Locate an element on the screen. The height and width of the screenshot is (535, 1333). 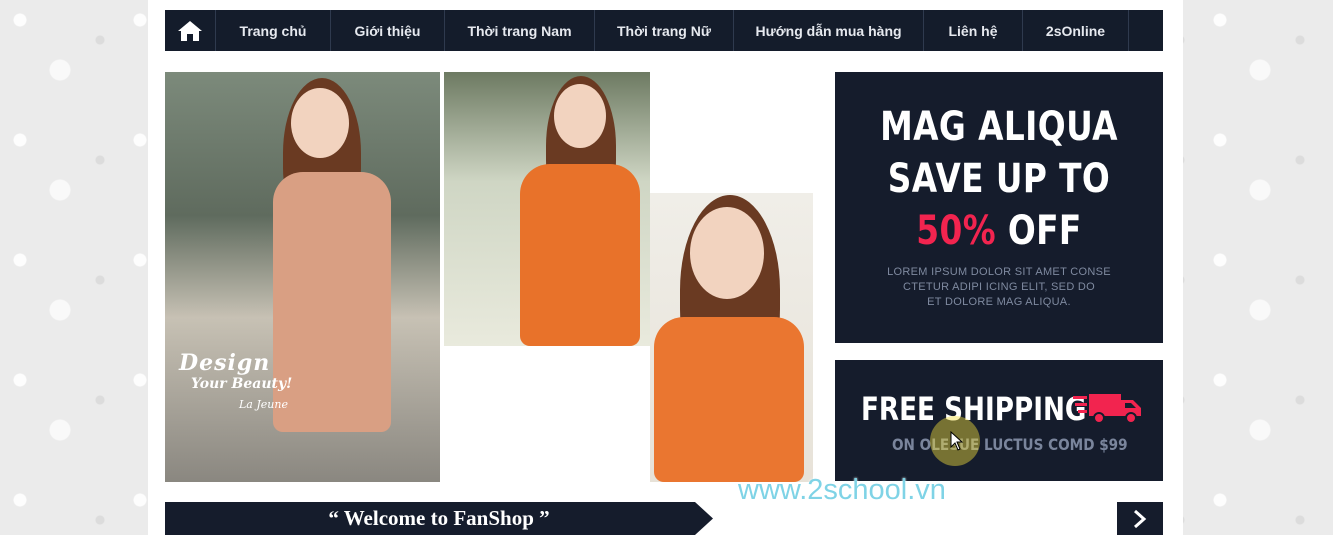
design-title: Design is located at coordinates (225, 363).